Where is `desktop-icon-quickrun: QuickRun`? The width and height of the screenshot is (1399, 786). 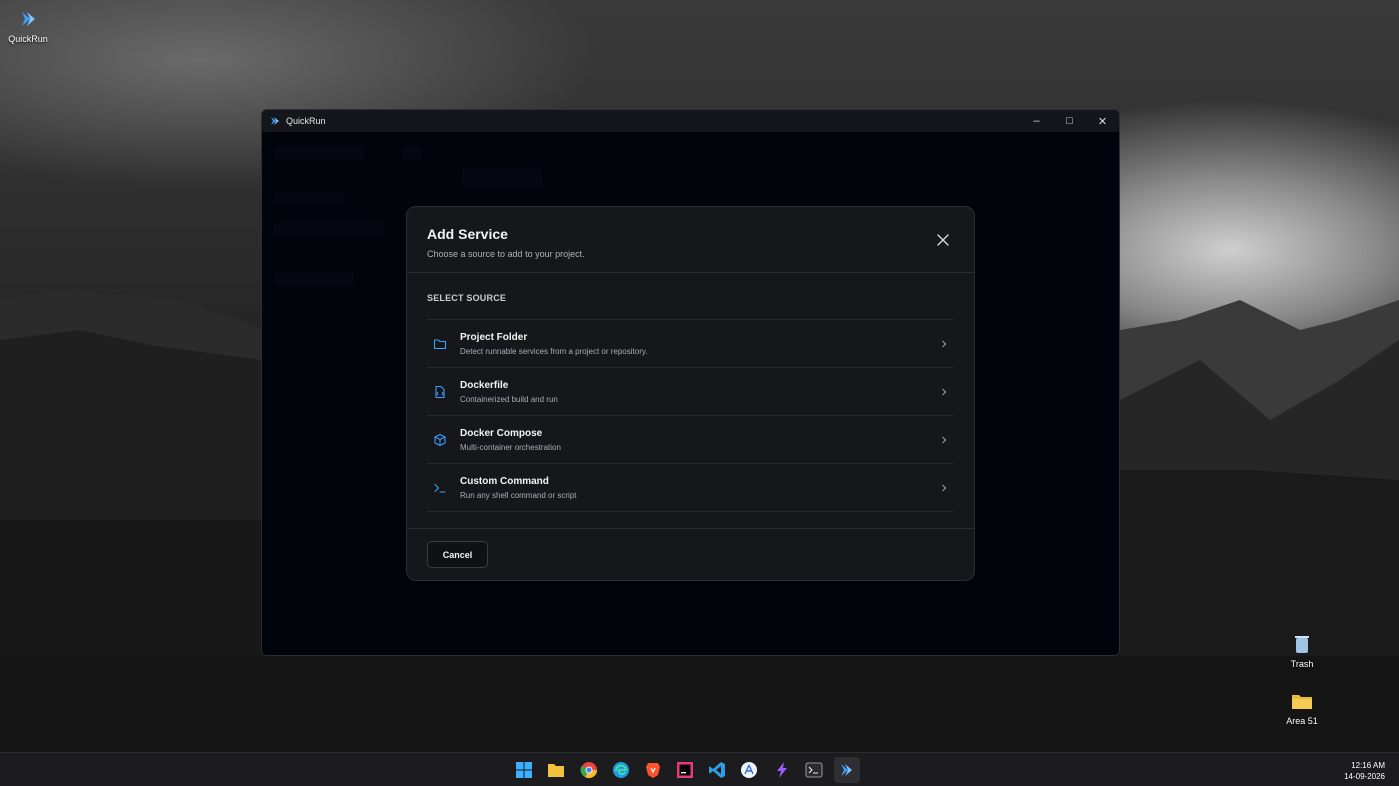 desktop-icon-quickrun: QuickRun is located at coordinates (28, 25).